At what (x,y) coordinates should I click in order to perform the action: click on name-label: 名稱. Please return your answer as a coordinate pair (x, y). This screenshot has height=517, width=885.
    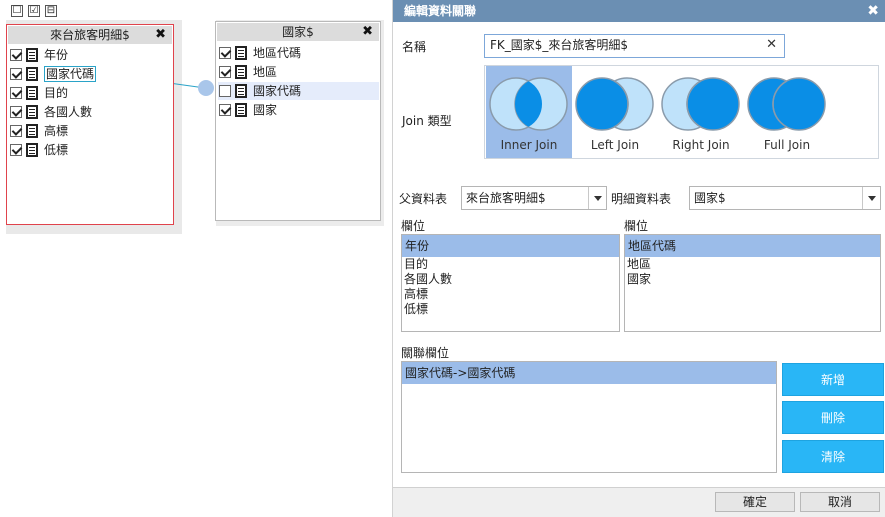
    Looking at the image, I should click on (414, 47).